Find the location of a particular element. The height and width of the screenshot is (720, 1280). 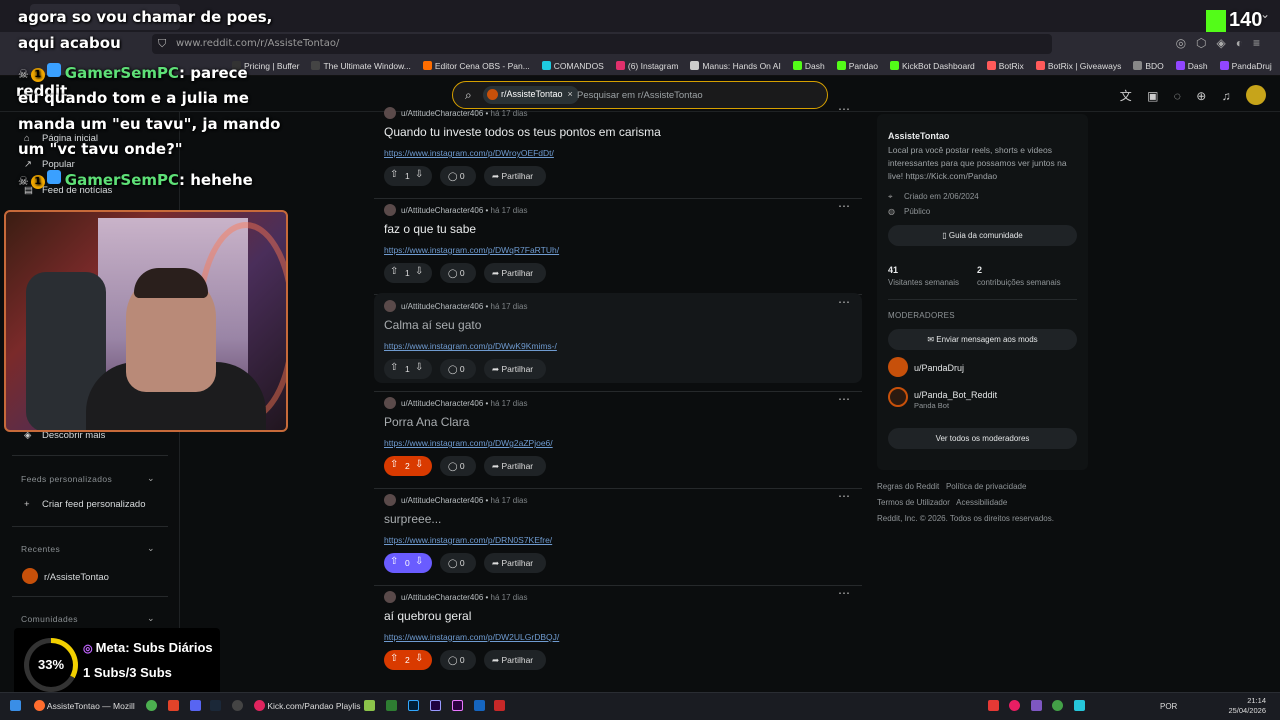

taskbar-photoshop is located at coordinates (413, 705).